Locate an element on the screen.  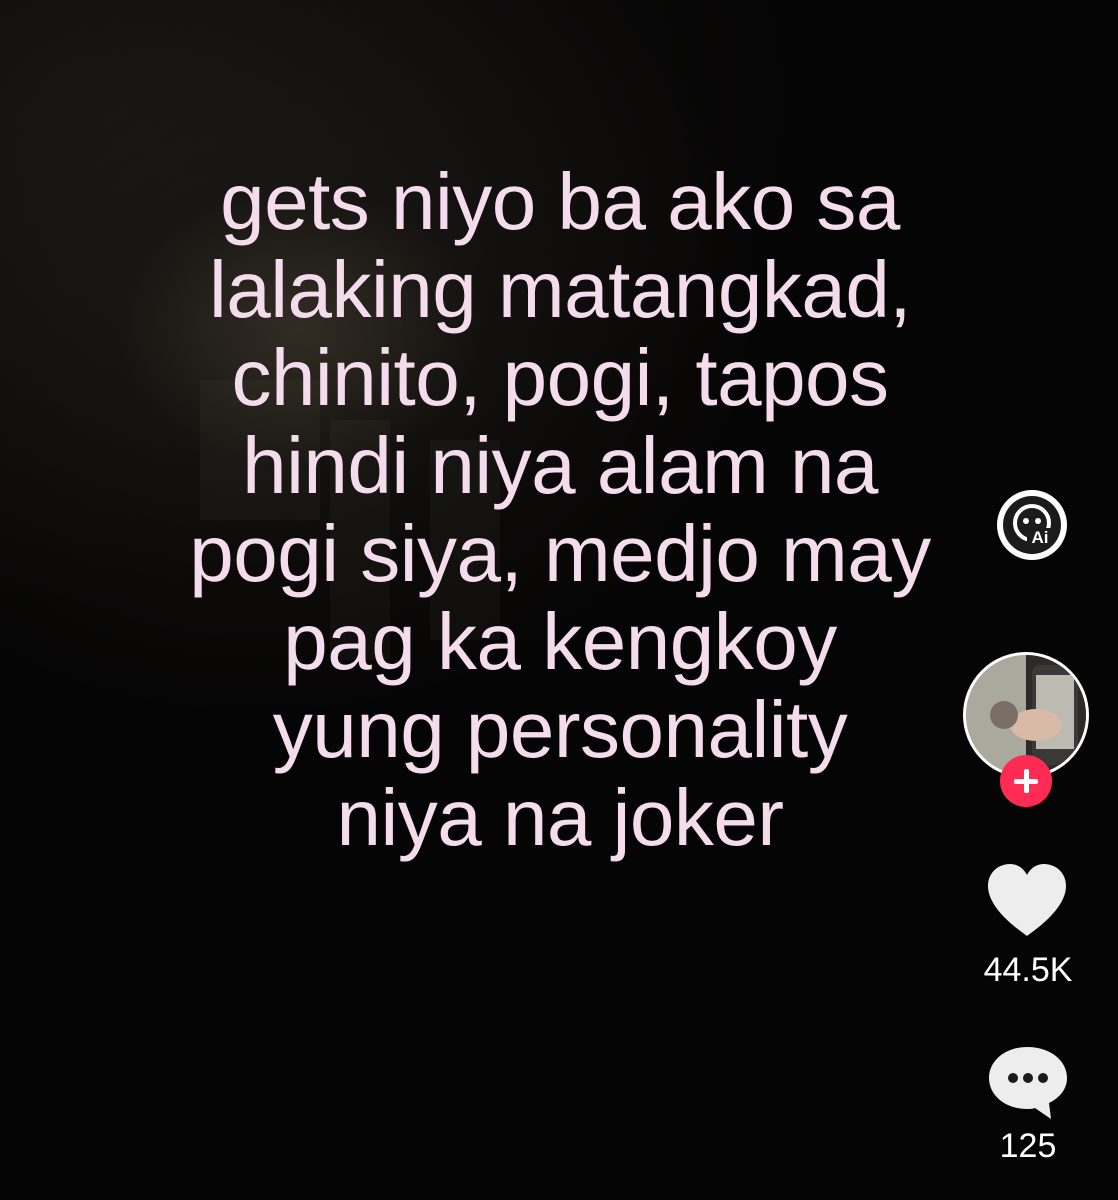
caption-line: niya na joker is located at coordinates (560, 817).